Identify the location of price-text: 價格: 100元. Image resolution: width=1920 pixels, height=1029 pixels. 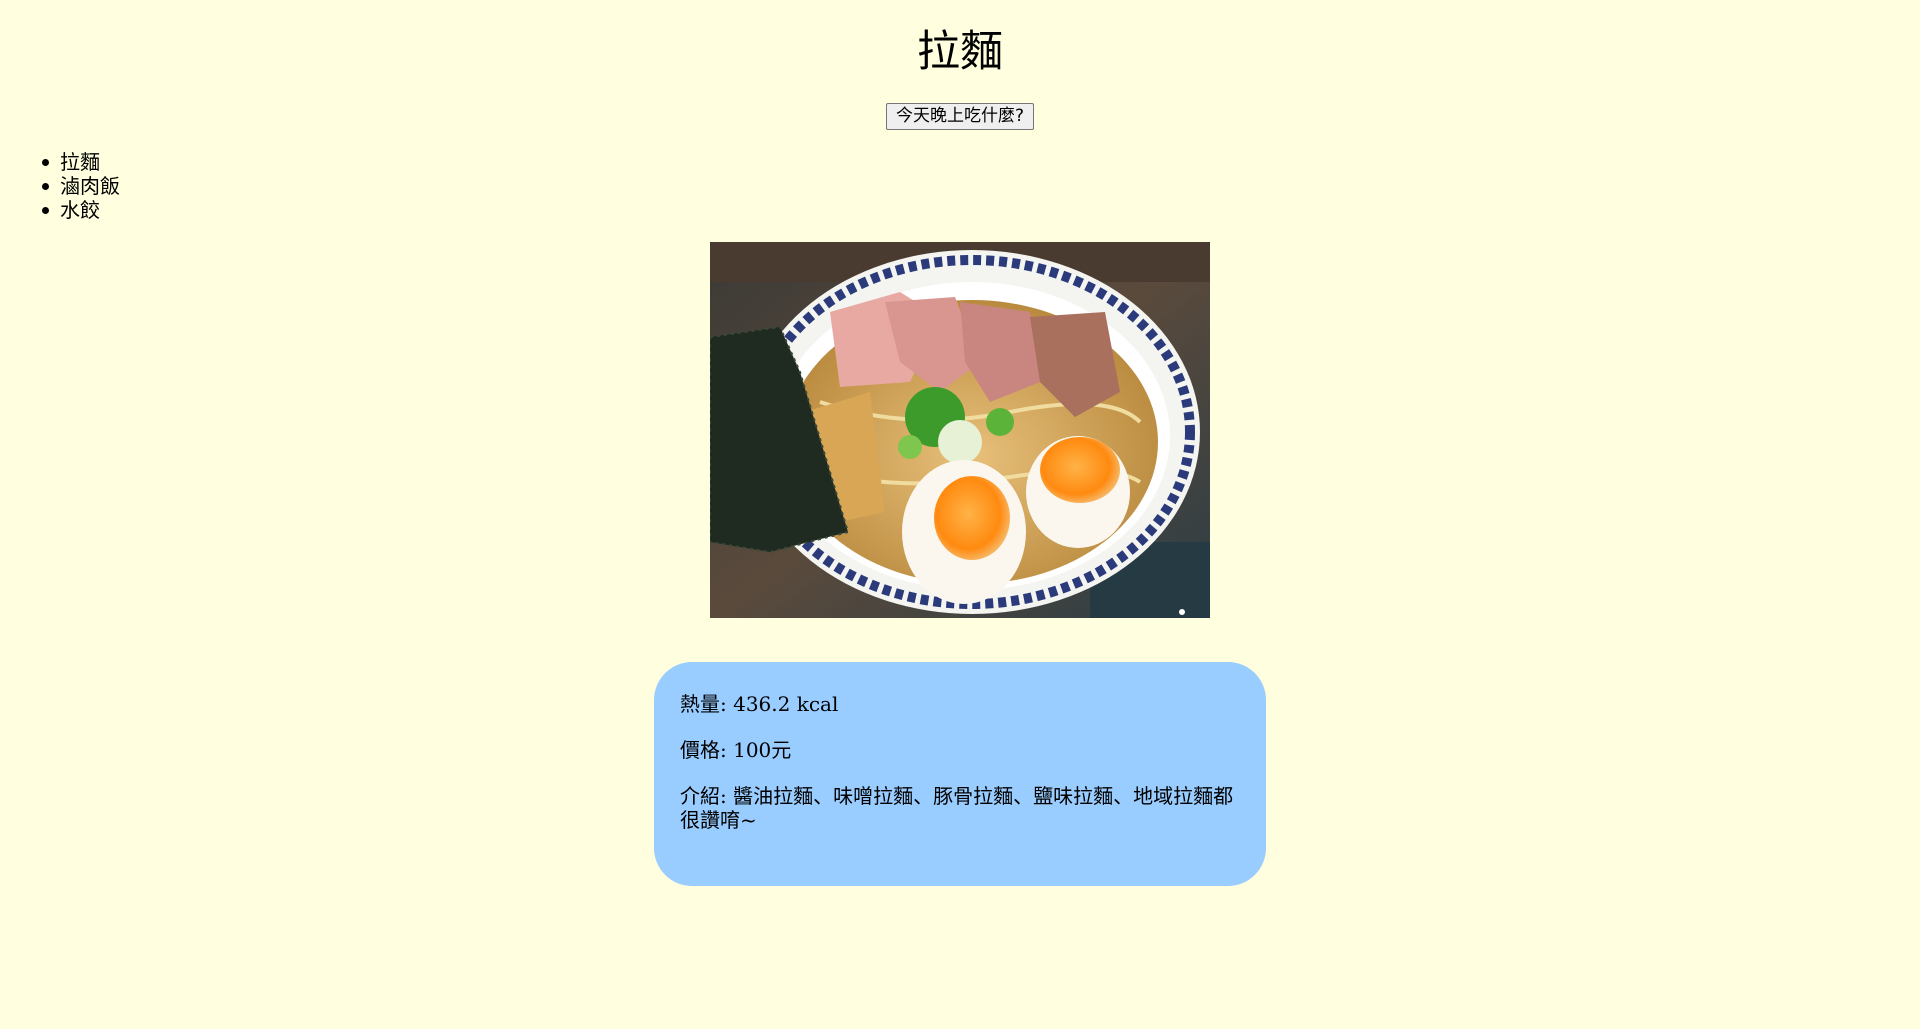
(736, 750).